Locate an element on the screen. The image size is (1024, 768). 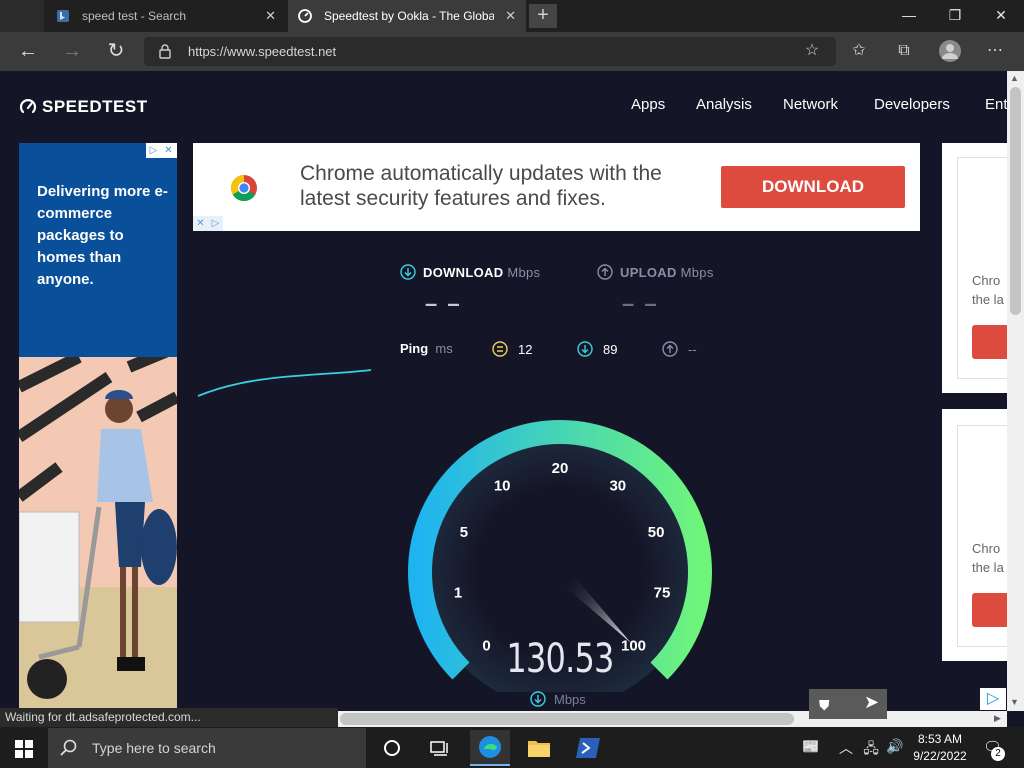
refresh-button: ↻ is located at coordinates (116, 52).